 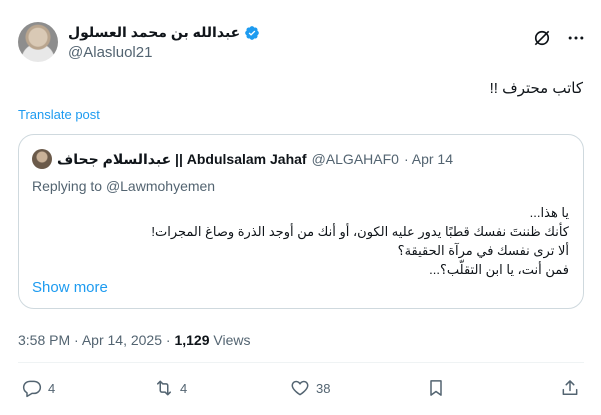 I want to click on quoted-author-handle: @ALGAHAF0, so click(x=355, y=159).